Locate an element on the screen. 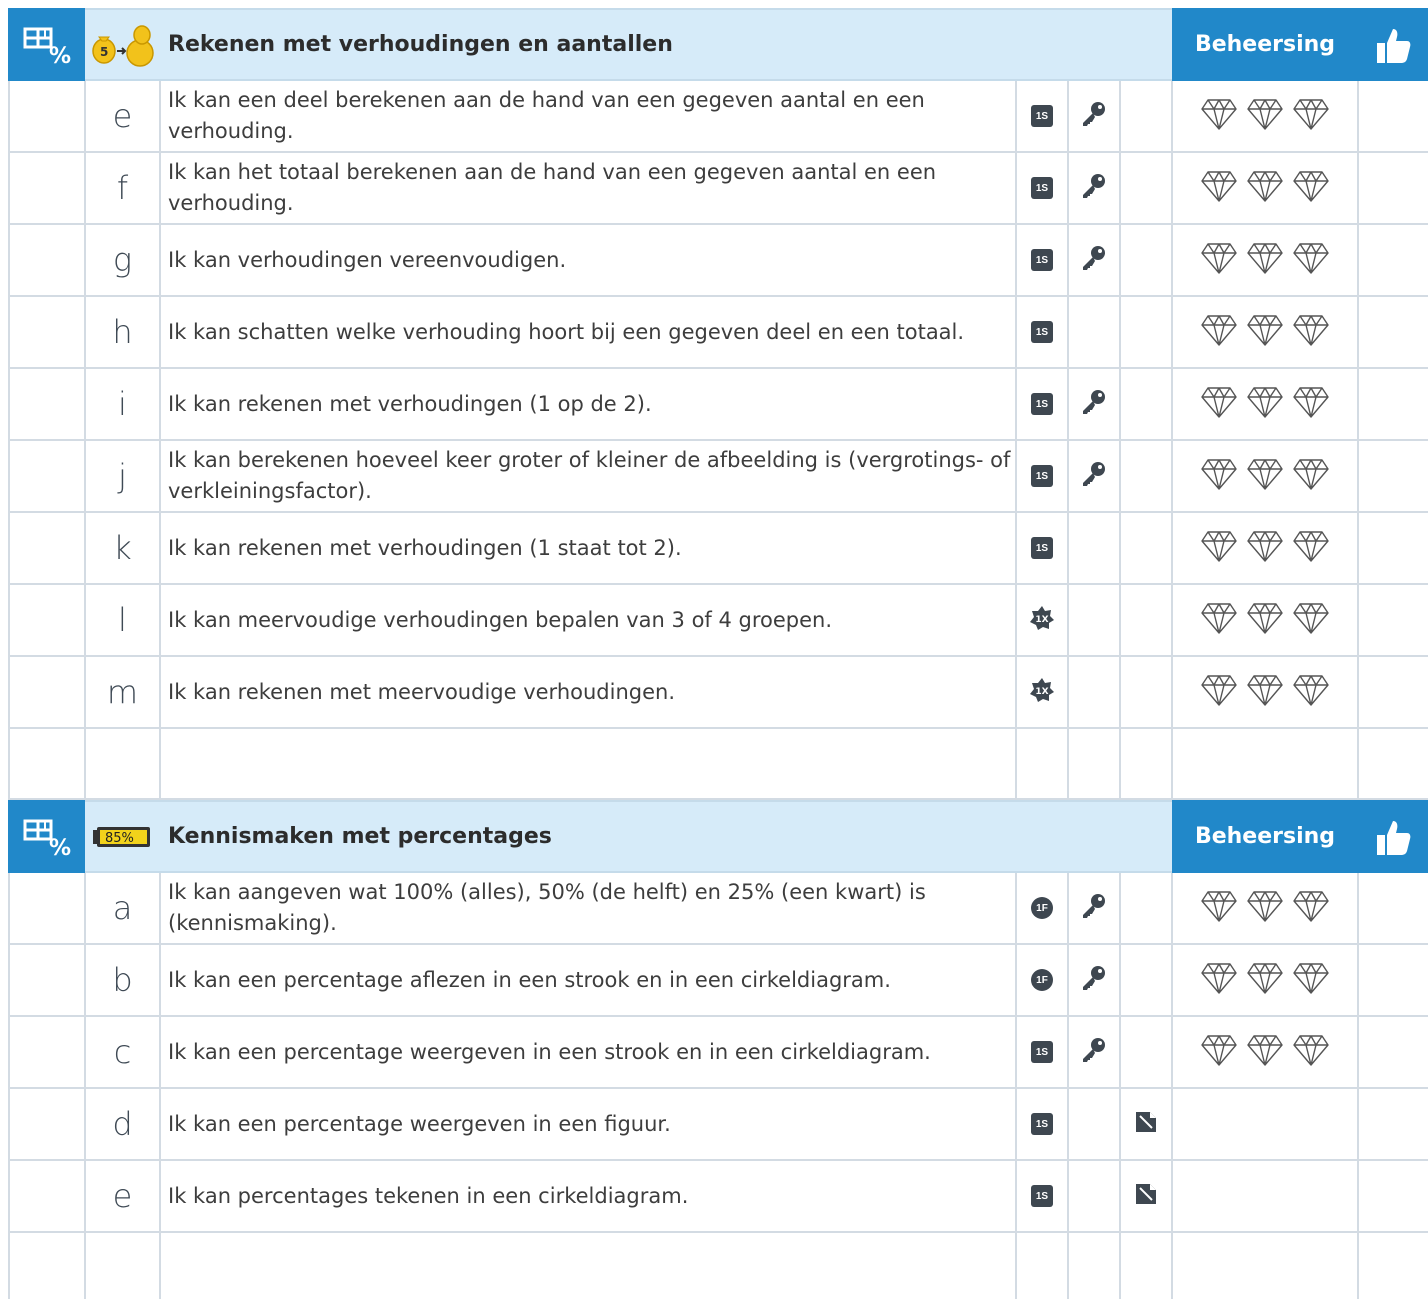  row-letter: j is located at coordinates (122, 476).